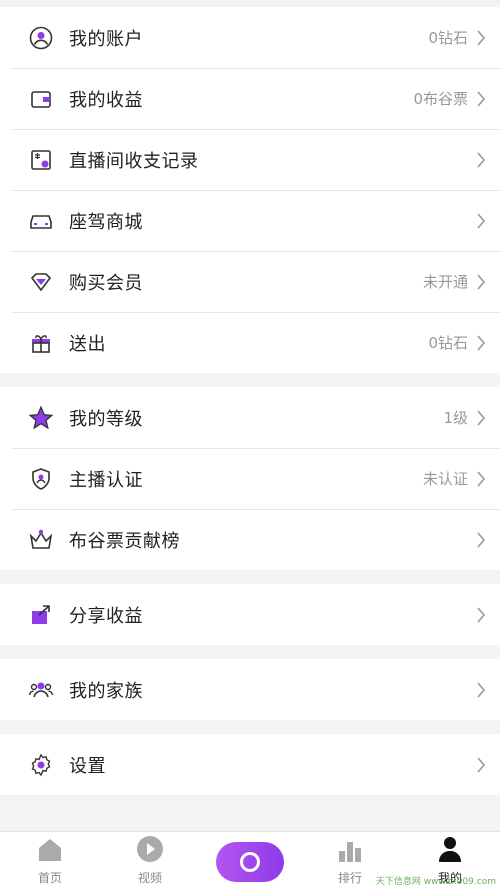 The image size is (500, 889). I want to click on crown-icon, so click(41, 540).